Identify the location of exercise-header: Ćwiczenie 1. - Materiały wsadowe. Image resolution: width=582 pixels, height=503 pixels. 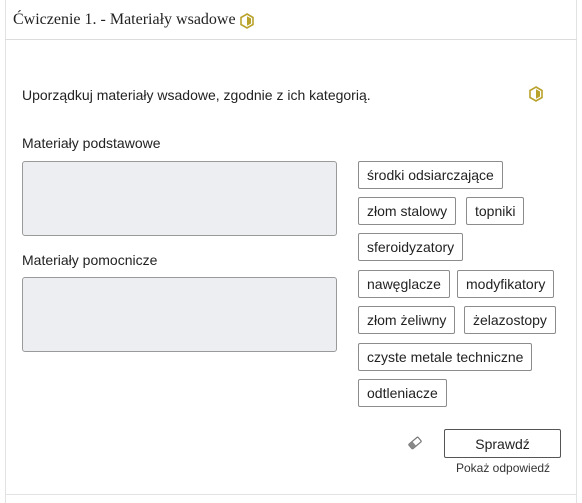
(291, 20).